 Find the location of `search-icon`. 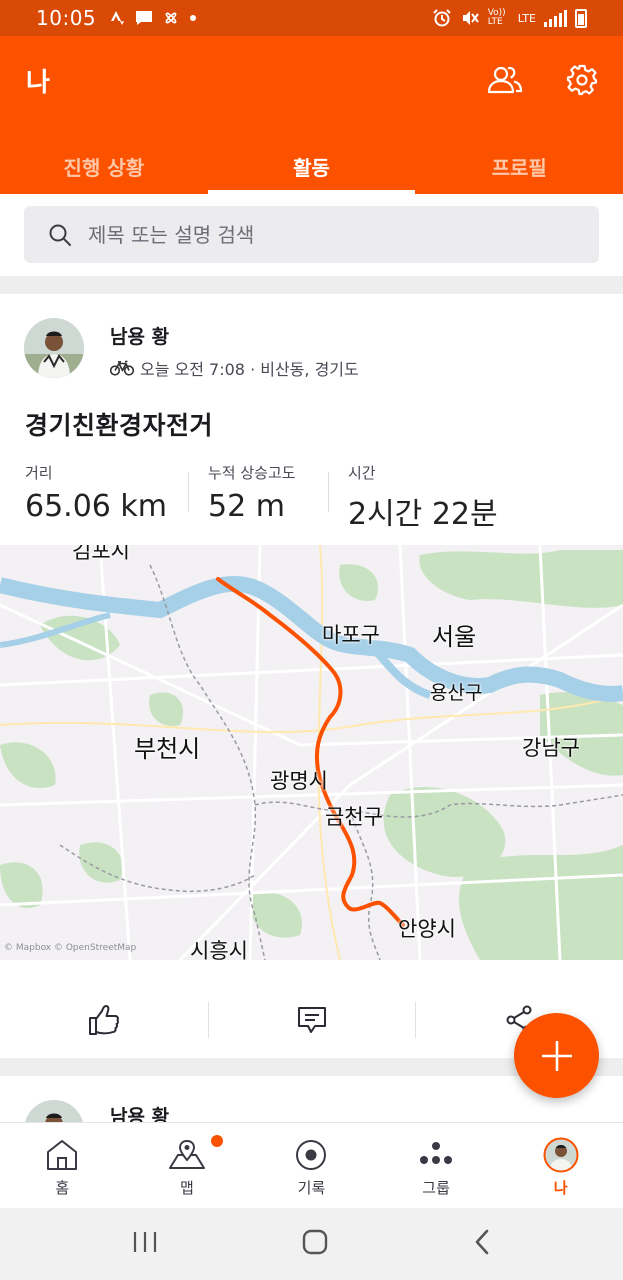

search-icon is located at coordinates (60, 235).